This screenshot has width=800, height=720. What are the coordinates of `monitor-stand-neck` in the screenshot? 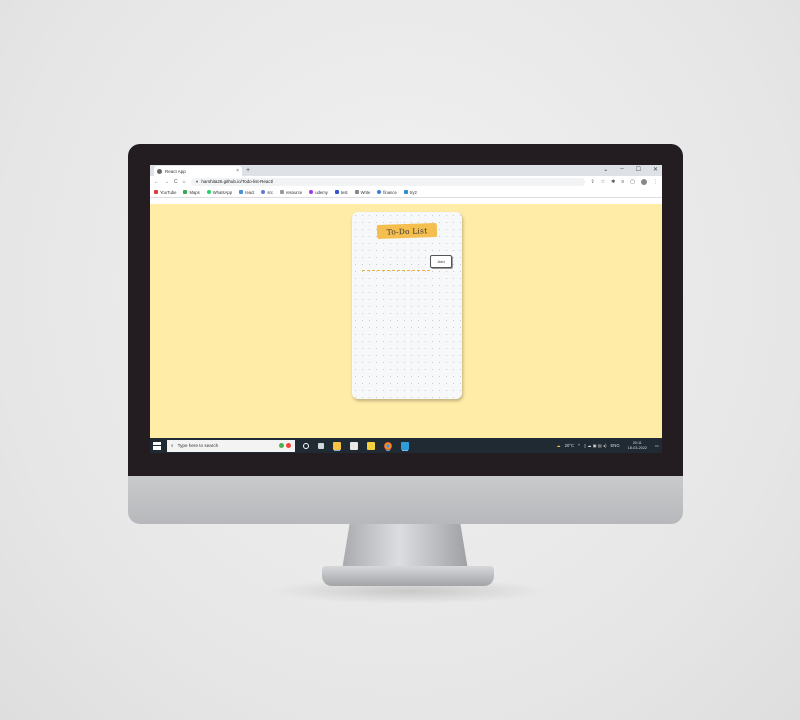 It's located at (405, 547).